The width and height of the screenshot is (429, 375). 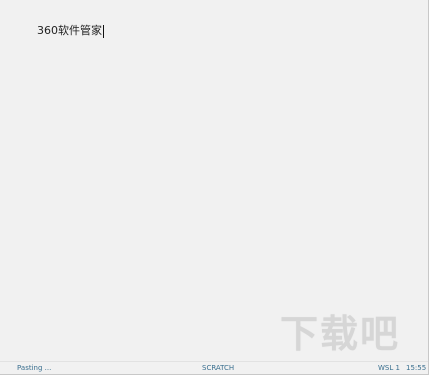 I want to click on status-bar: Pasting ... SCRATCH WSL 1 15:55, so click(x=214, y=367).